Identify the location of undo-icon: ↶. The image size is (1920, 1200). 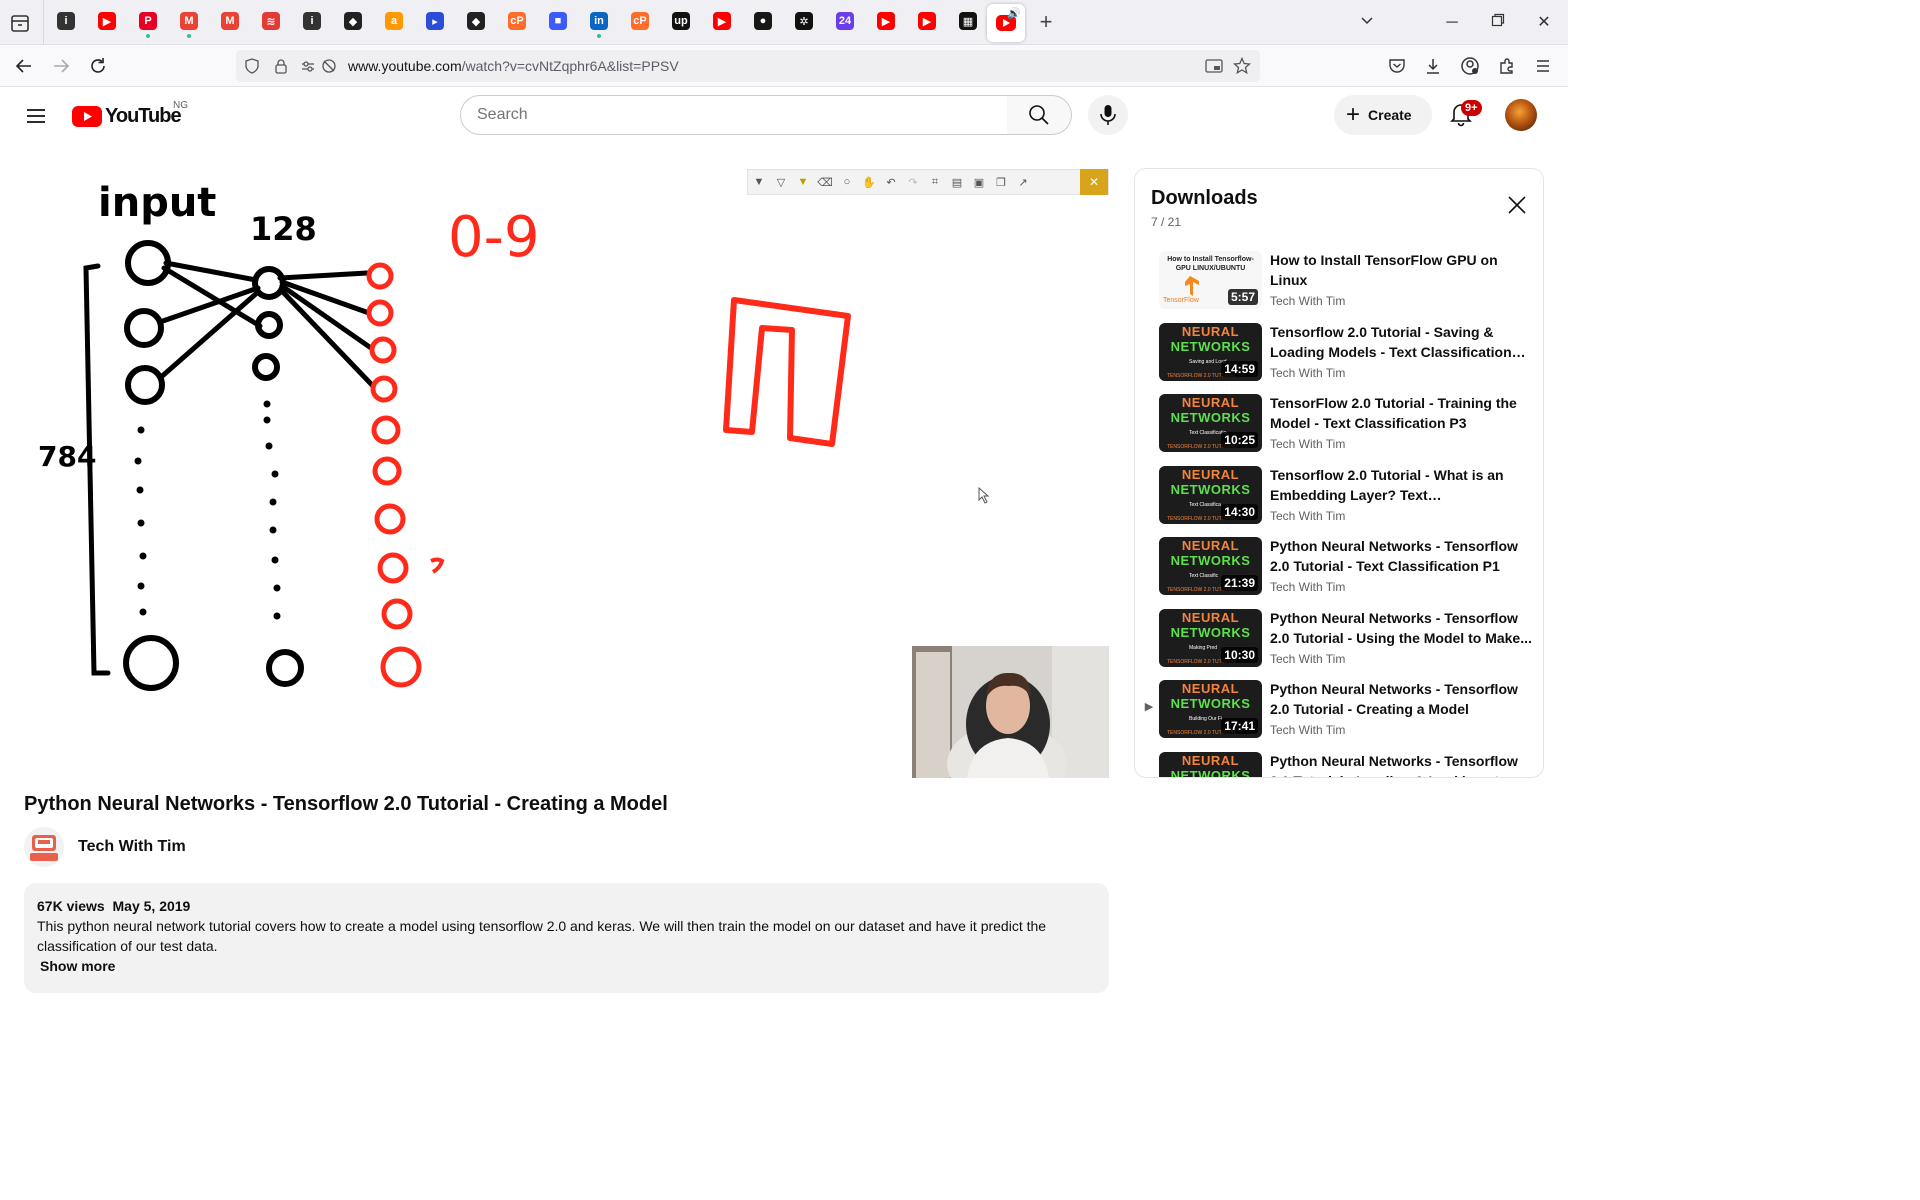
(891, 182).